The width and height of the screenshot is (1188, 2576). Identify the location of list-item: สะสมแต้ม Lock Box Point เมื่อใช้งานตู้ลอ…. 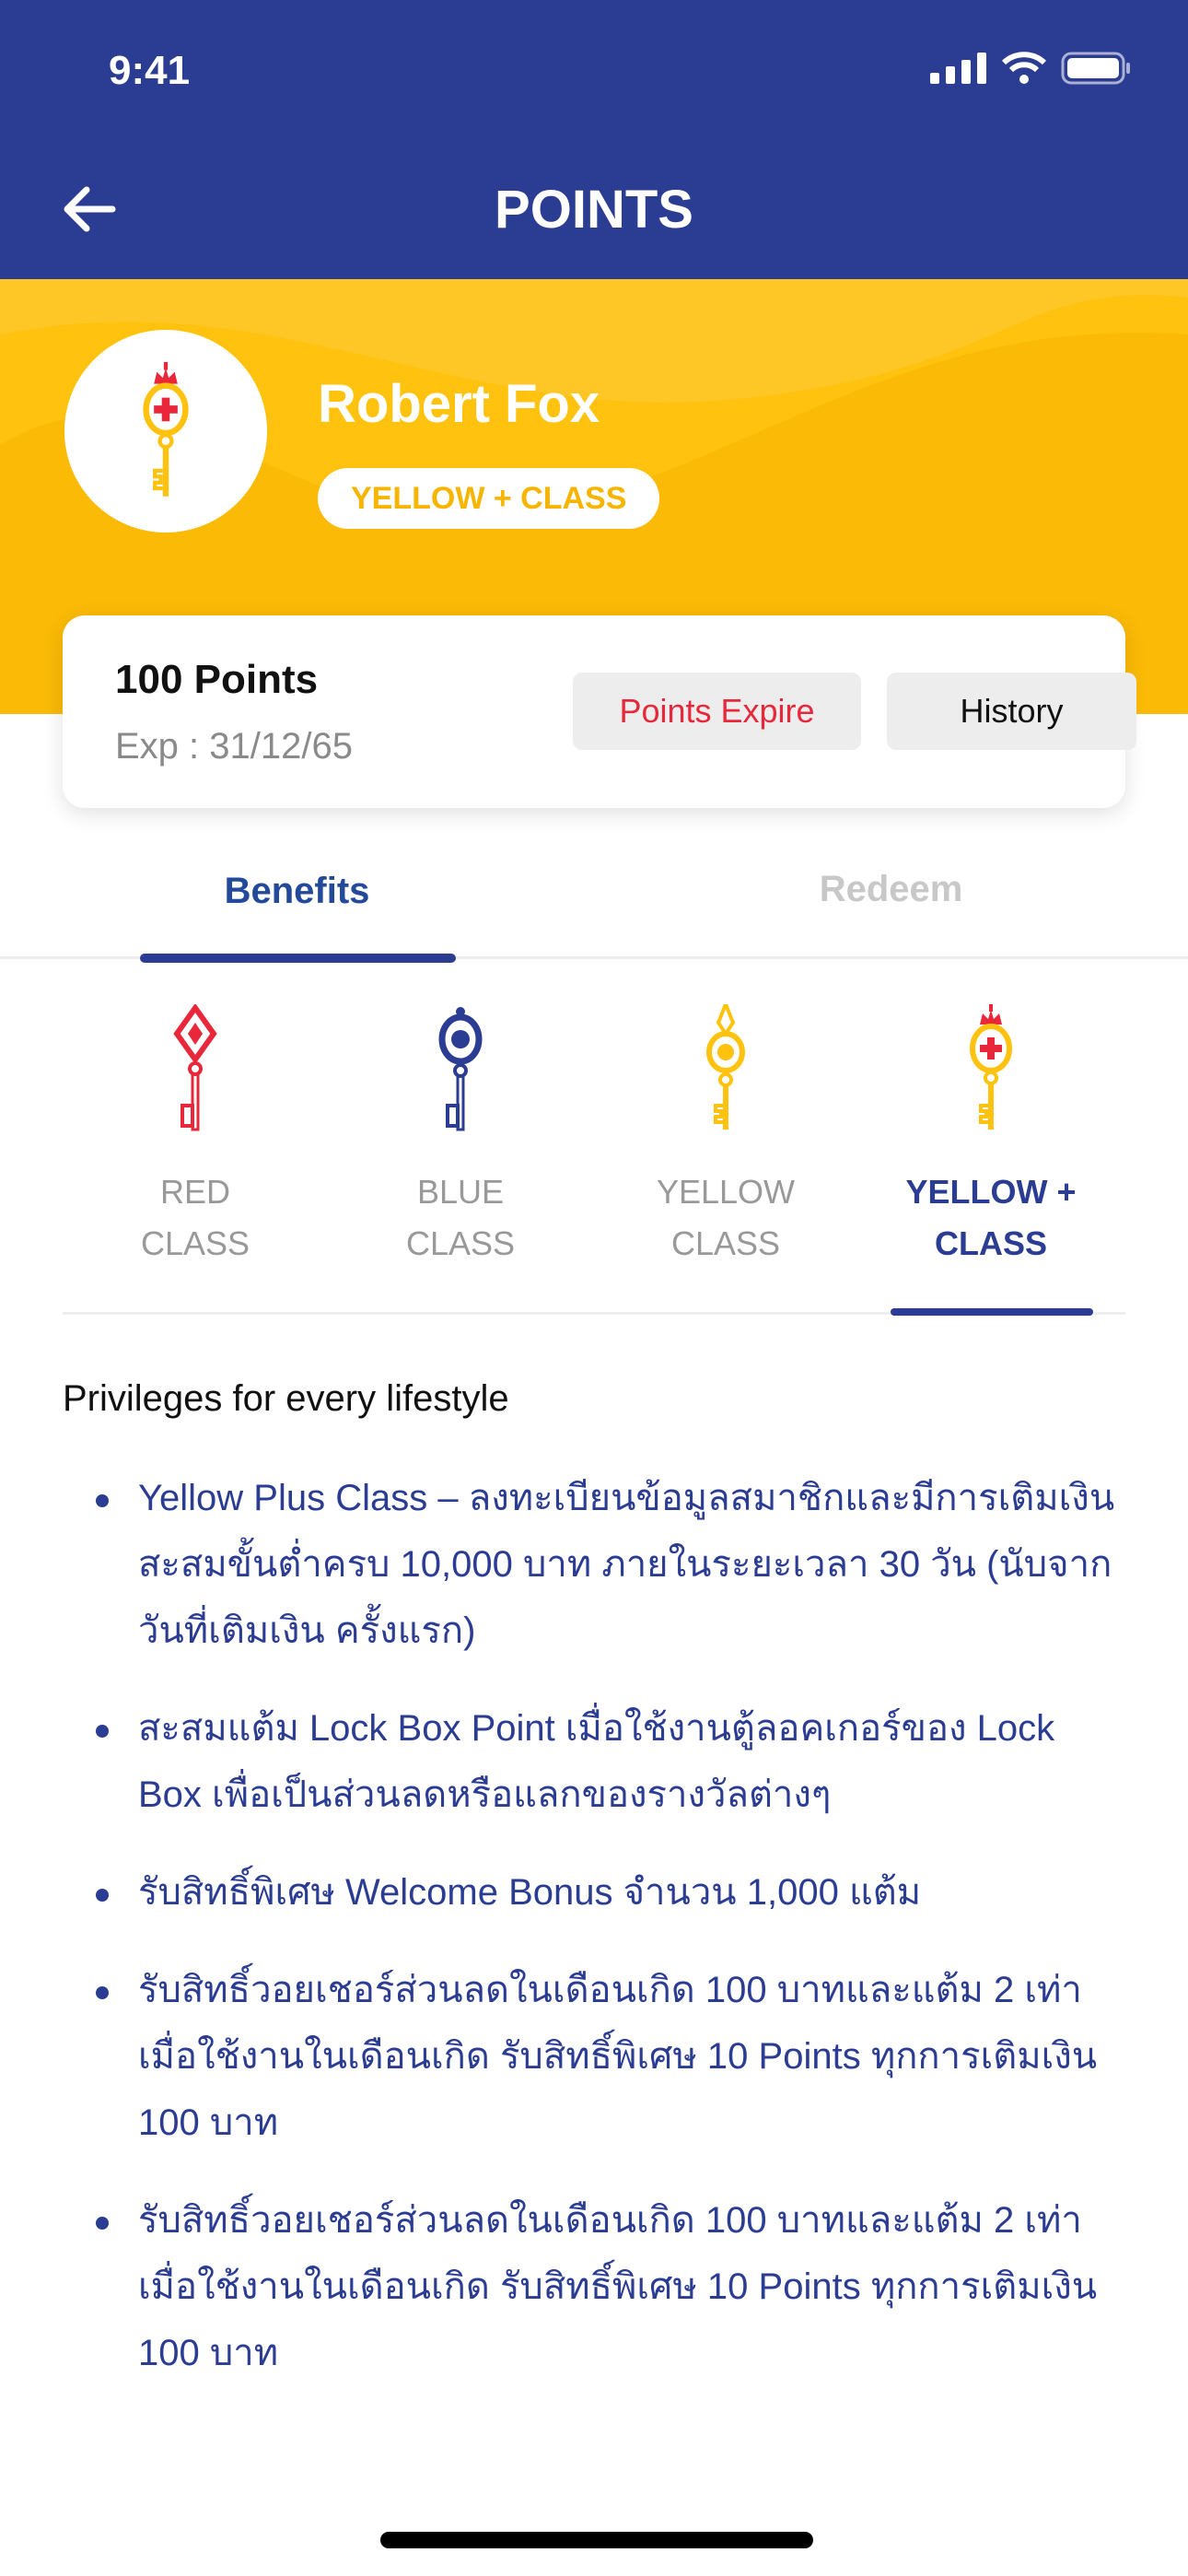
(608, 1761).